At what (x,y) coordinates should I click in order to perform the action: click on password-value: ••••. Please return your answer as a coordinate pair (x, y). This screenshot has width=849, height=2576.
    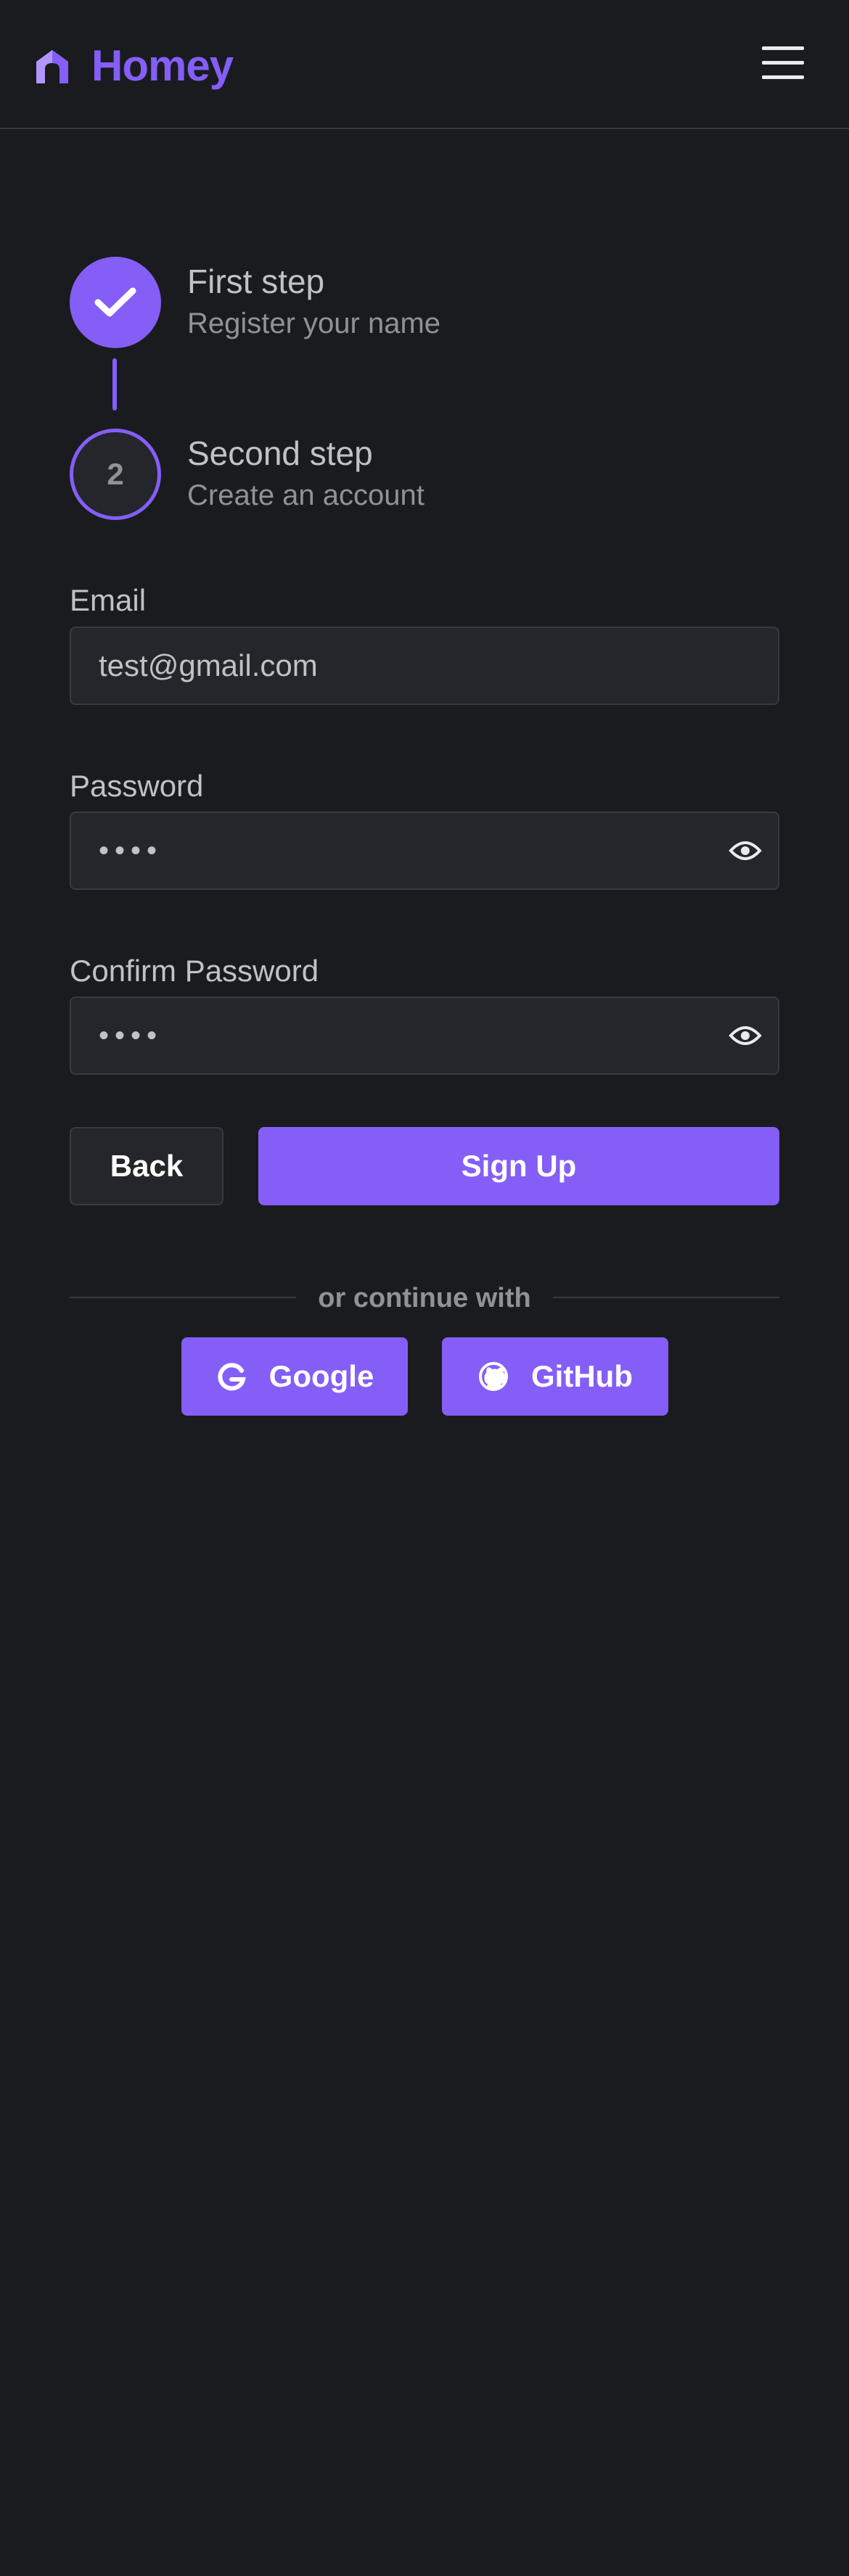
    Looking at the image, I should click on (131, 851).